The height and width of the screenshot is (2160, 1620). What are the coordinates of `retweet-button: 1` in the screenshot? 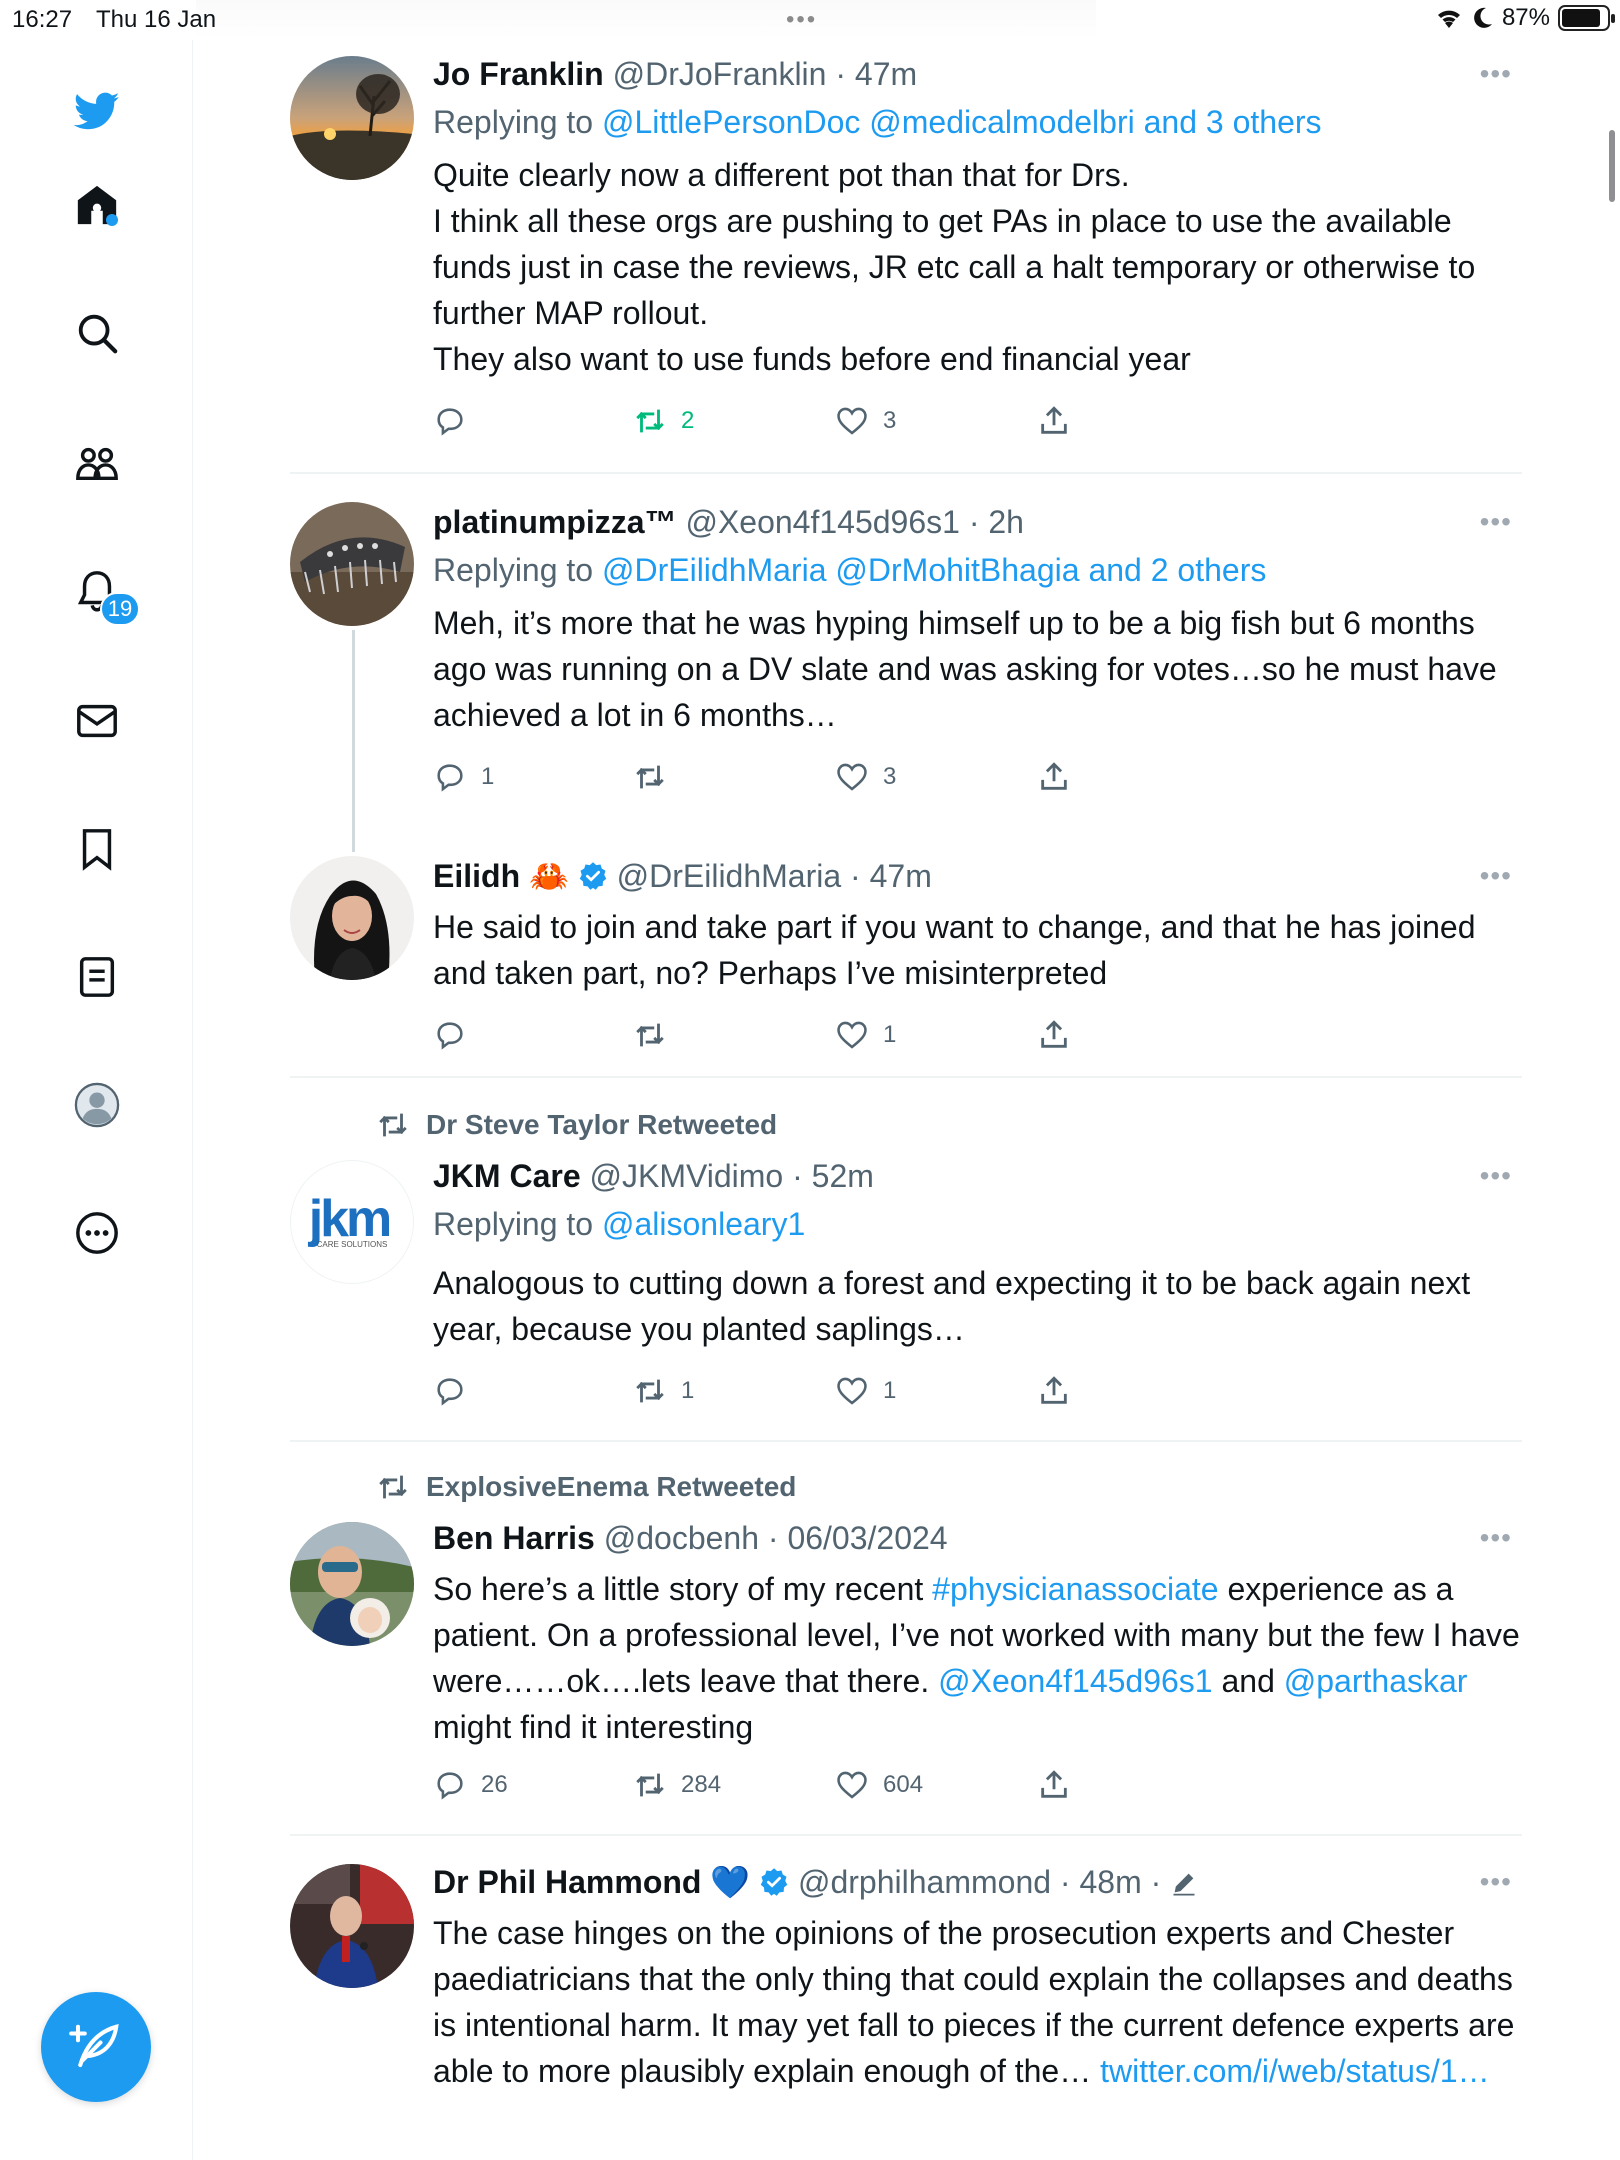 It's located at (663, 1391).